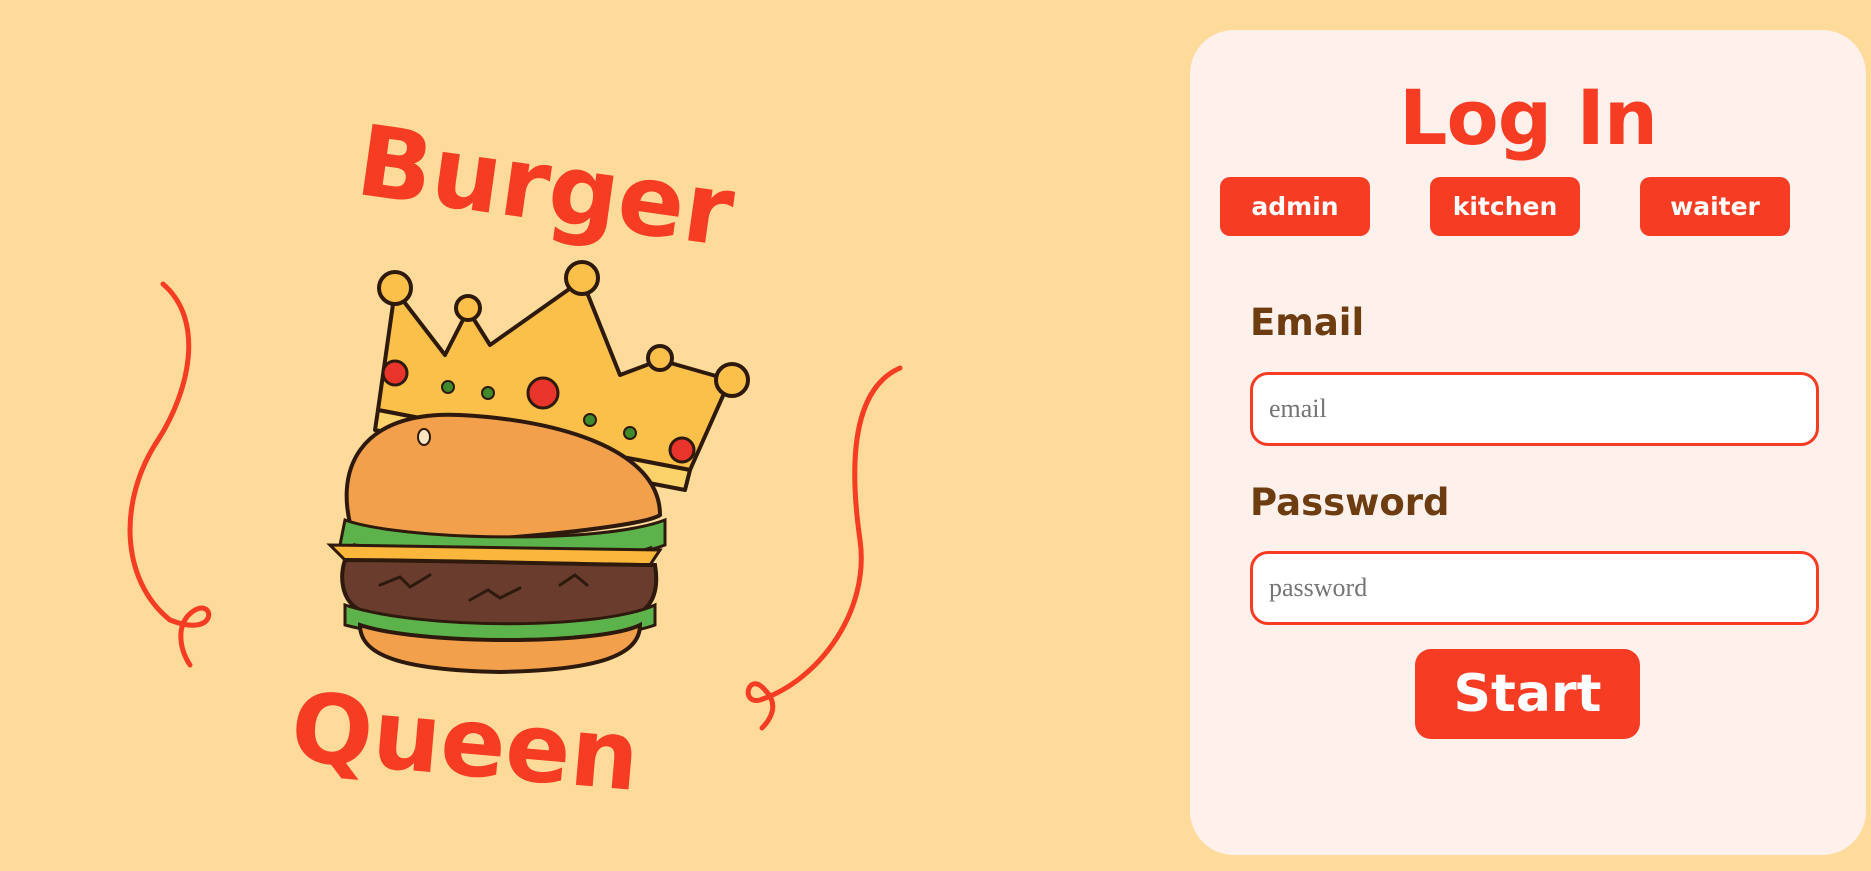  What do you see at coordinates (1527, 694) in the screenshot?
I see `start-button: Start` at bounding box center [1527, 694].